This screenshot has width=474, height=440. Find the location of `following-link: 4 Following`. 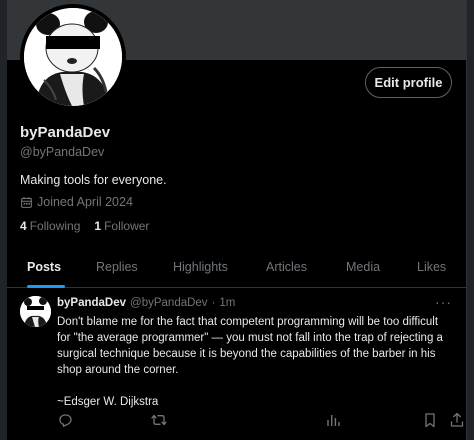

following-link: 4 Following is located at coordinates (50, 226).